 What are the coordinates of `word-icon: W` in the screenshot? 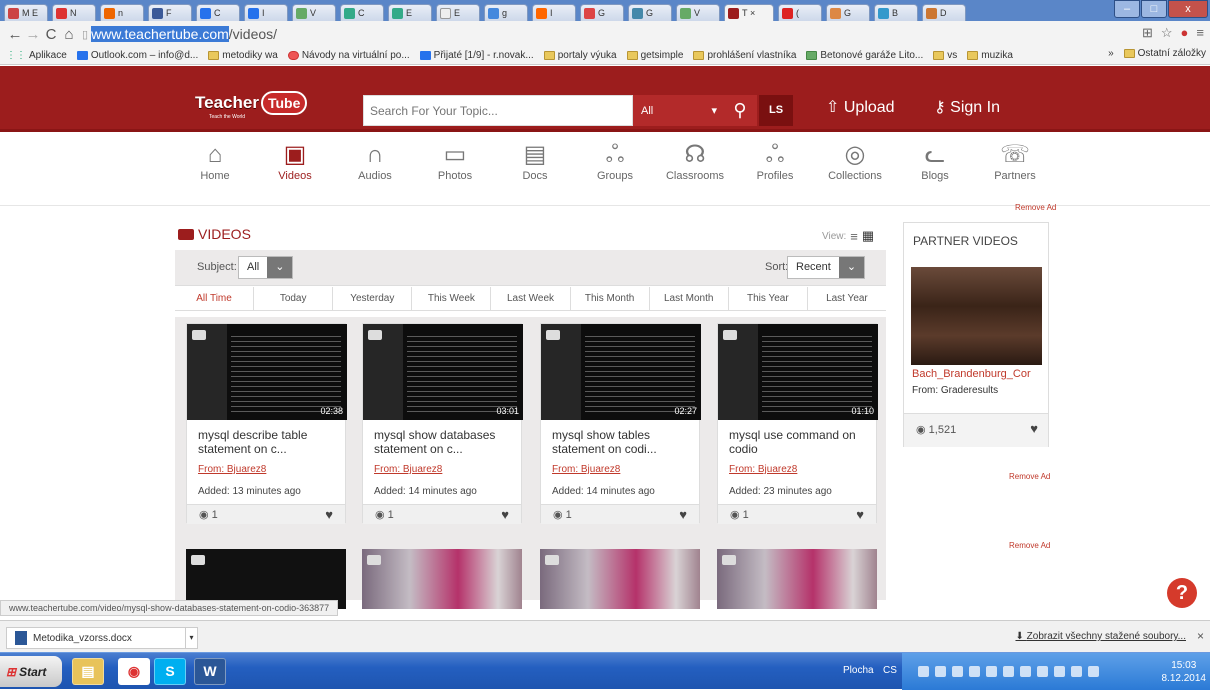 It's located at (210, 671).